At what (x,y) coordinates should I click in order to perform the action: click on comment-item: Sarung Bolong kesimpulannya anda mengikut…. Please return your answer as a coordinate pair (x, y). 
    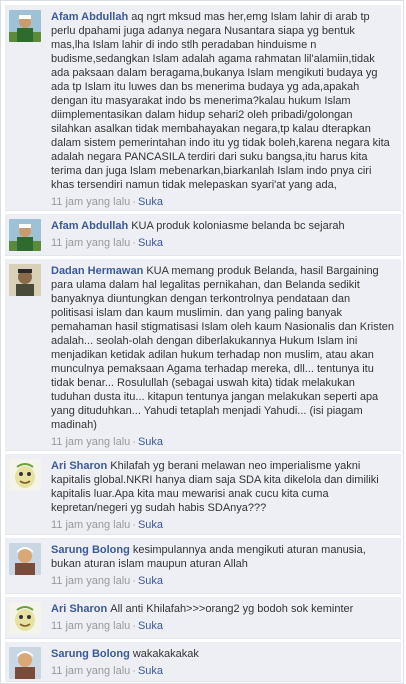
    Looking at the image, I should click on (203, 566).